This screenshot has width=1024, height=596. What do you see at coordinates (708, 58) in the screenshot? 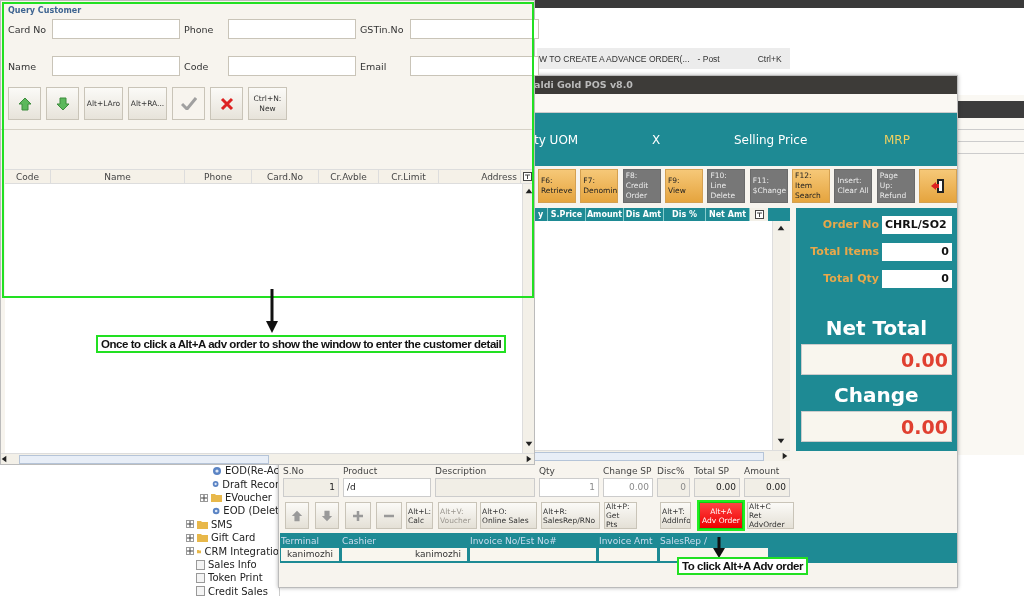
I see `tab-suffix: - Post` at bounding box center [708, 58].